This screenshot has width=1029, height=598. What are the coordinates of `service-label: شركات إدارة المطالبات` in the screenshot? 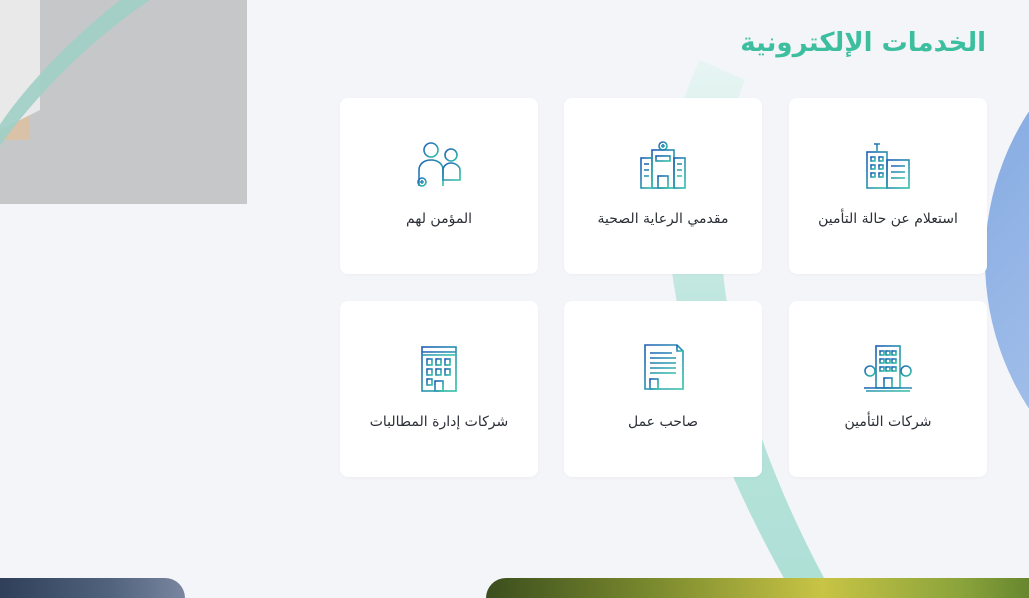 It's located at (439, 422).